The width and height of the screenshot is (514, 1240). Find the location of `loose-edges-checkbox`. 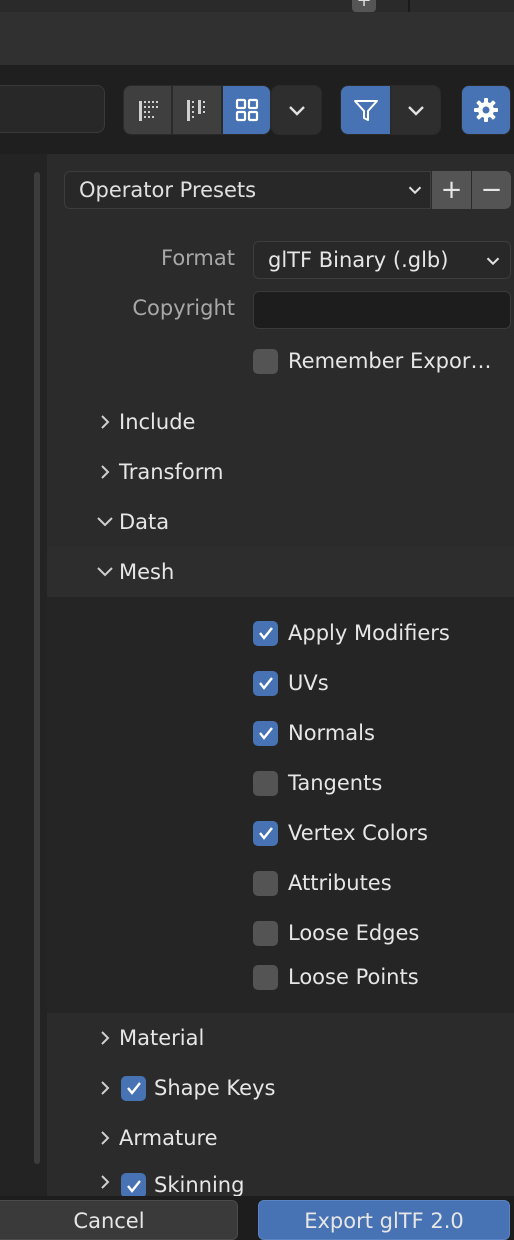

loose-edges-checkbox is located at coordinates (265, 933).